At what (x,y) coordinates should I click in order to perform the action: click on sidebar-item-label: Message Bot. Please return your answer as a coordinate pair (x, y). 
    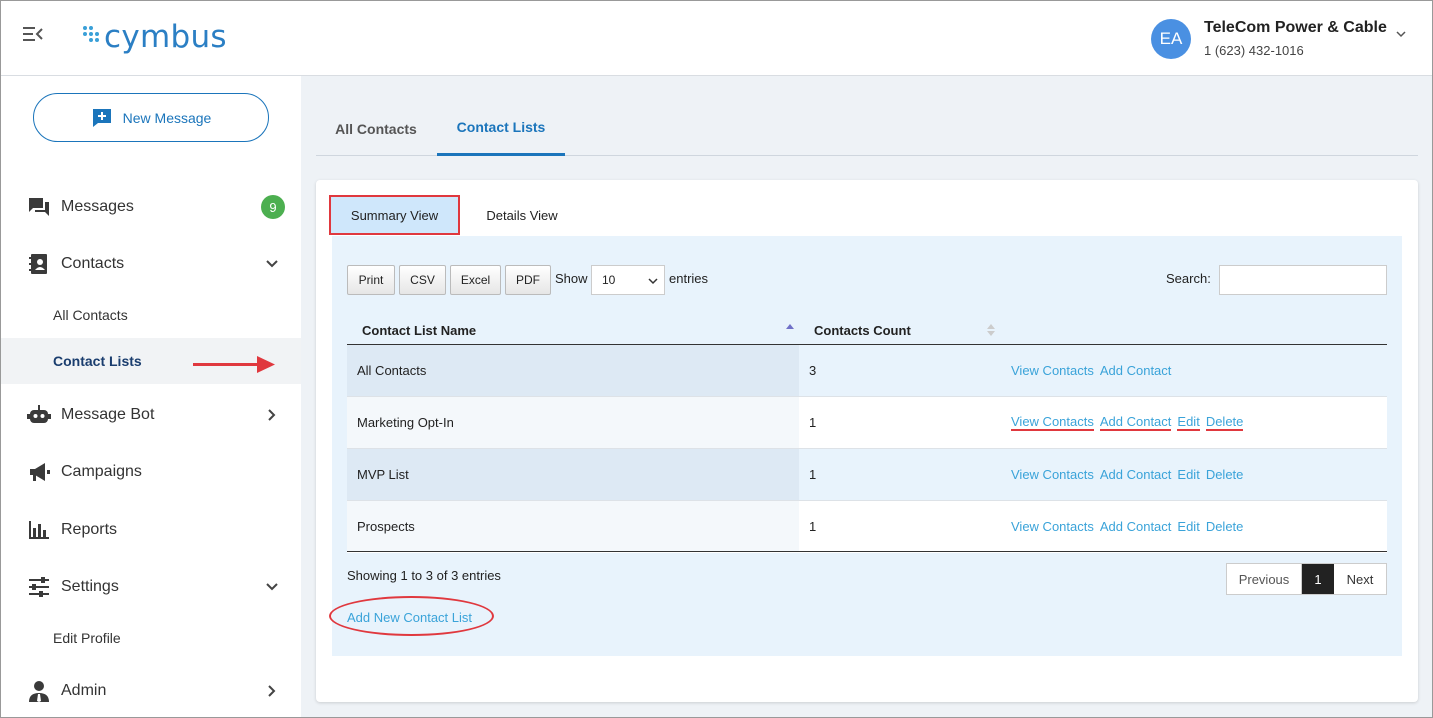
    Looking at the image, I should click on (108, 414).